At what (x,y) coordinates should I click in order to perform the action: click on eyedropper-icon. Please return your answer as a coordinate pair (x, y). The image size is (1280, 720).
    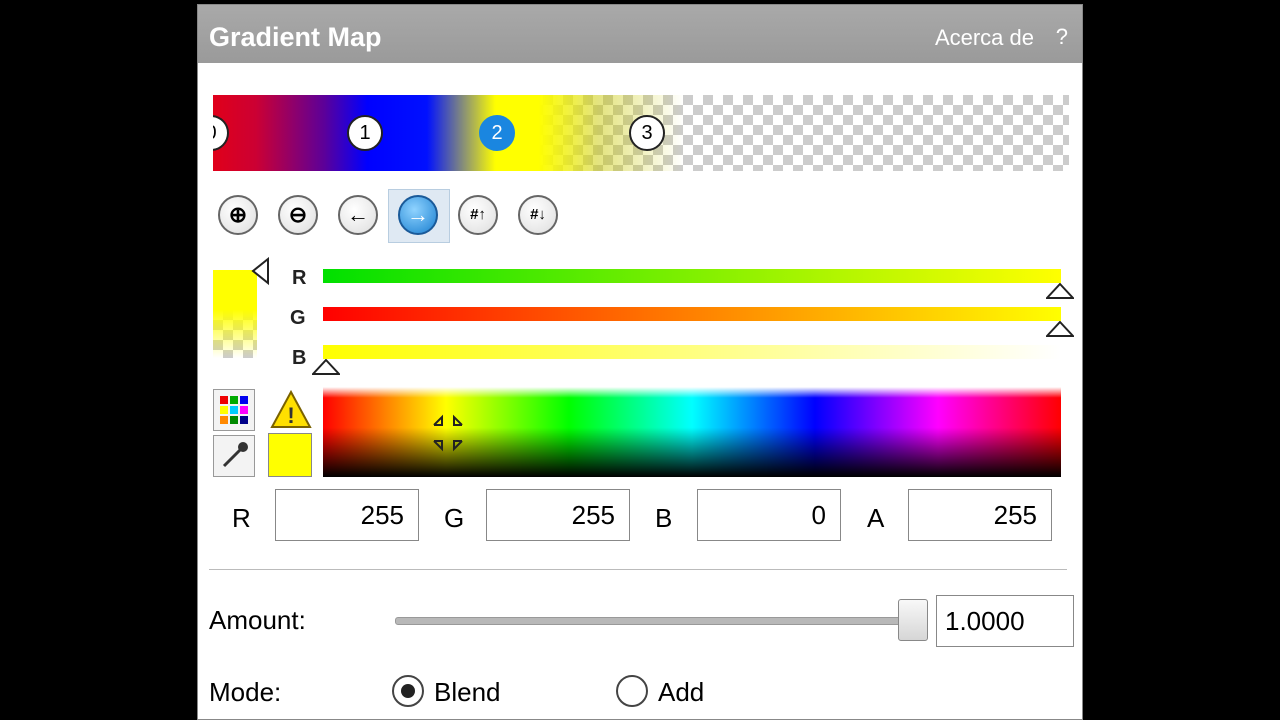
    Looking at the image, I should click on (235, 455).